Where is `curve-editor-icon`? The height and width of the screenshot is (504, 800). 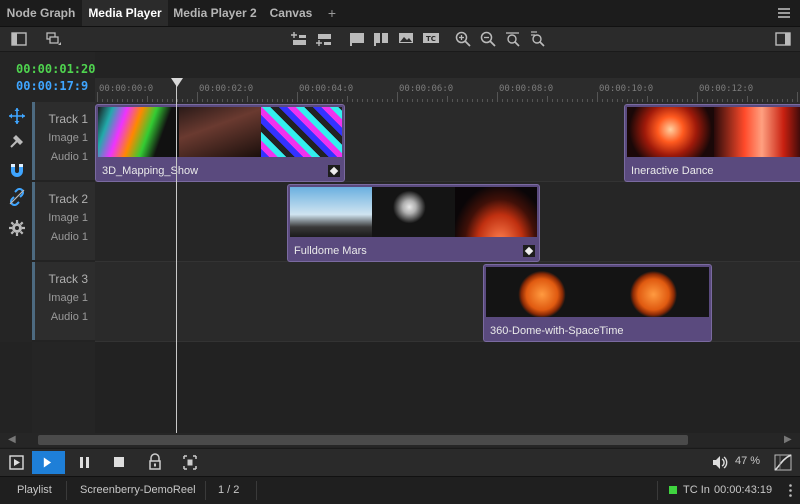 curve-editor-icon is located at coordinates (783, 462).